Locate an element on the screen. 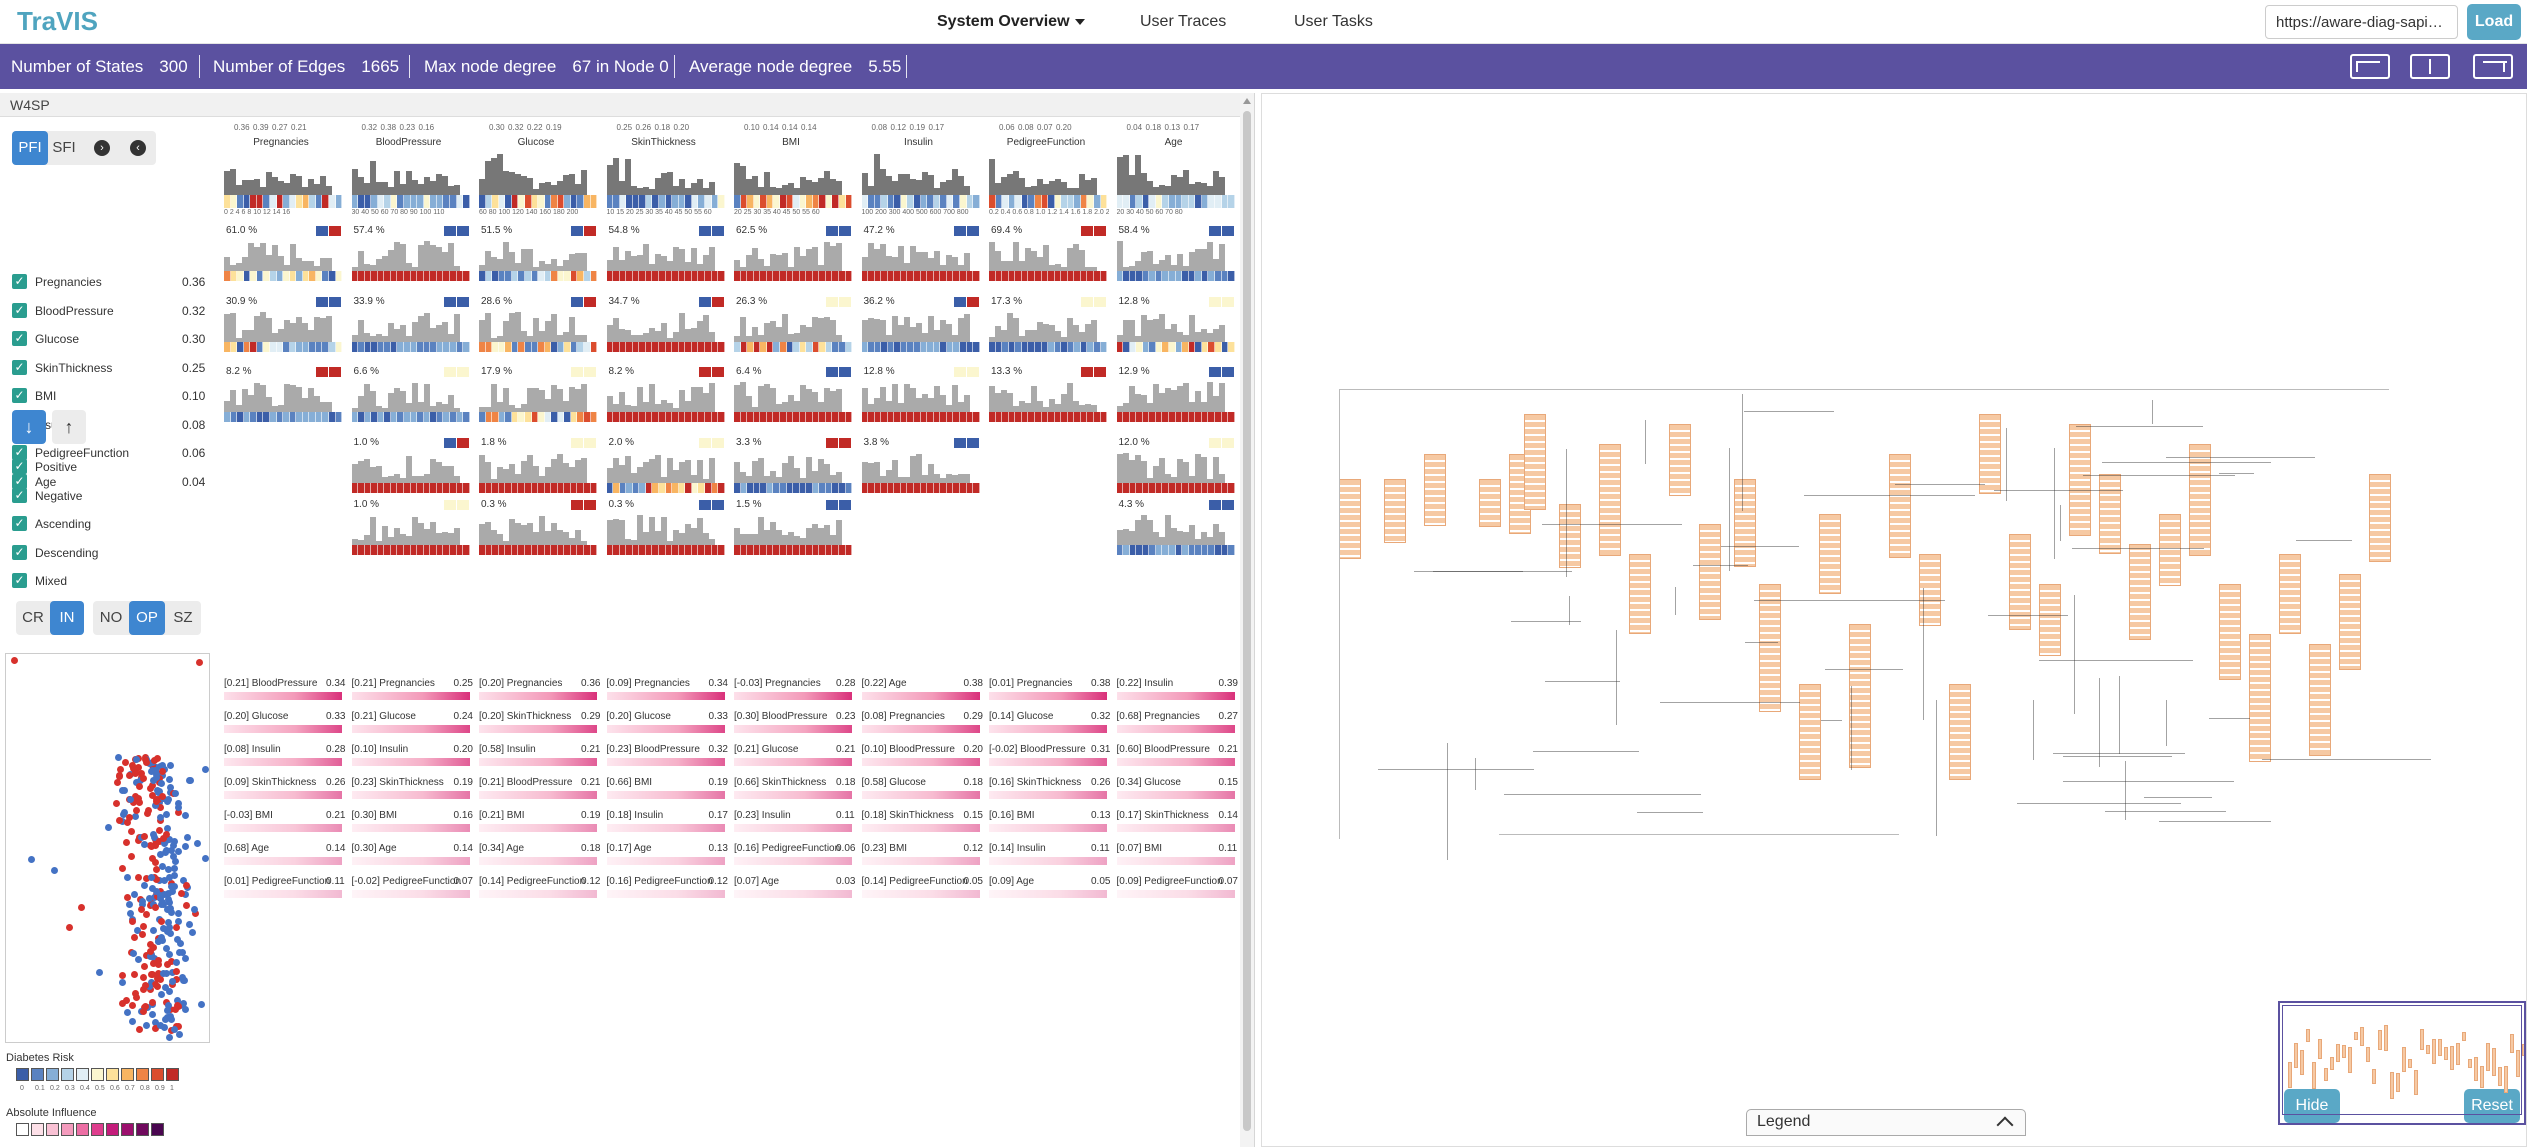  cluster-cell: 28.6 % is located at coordinates (536, 327).